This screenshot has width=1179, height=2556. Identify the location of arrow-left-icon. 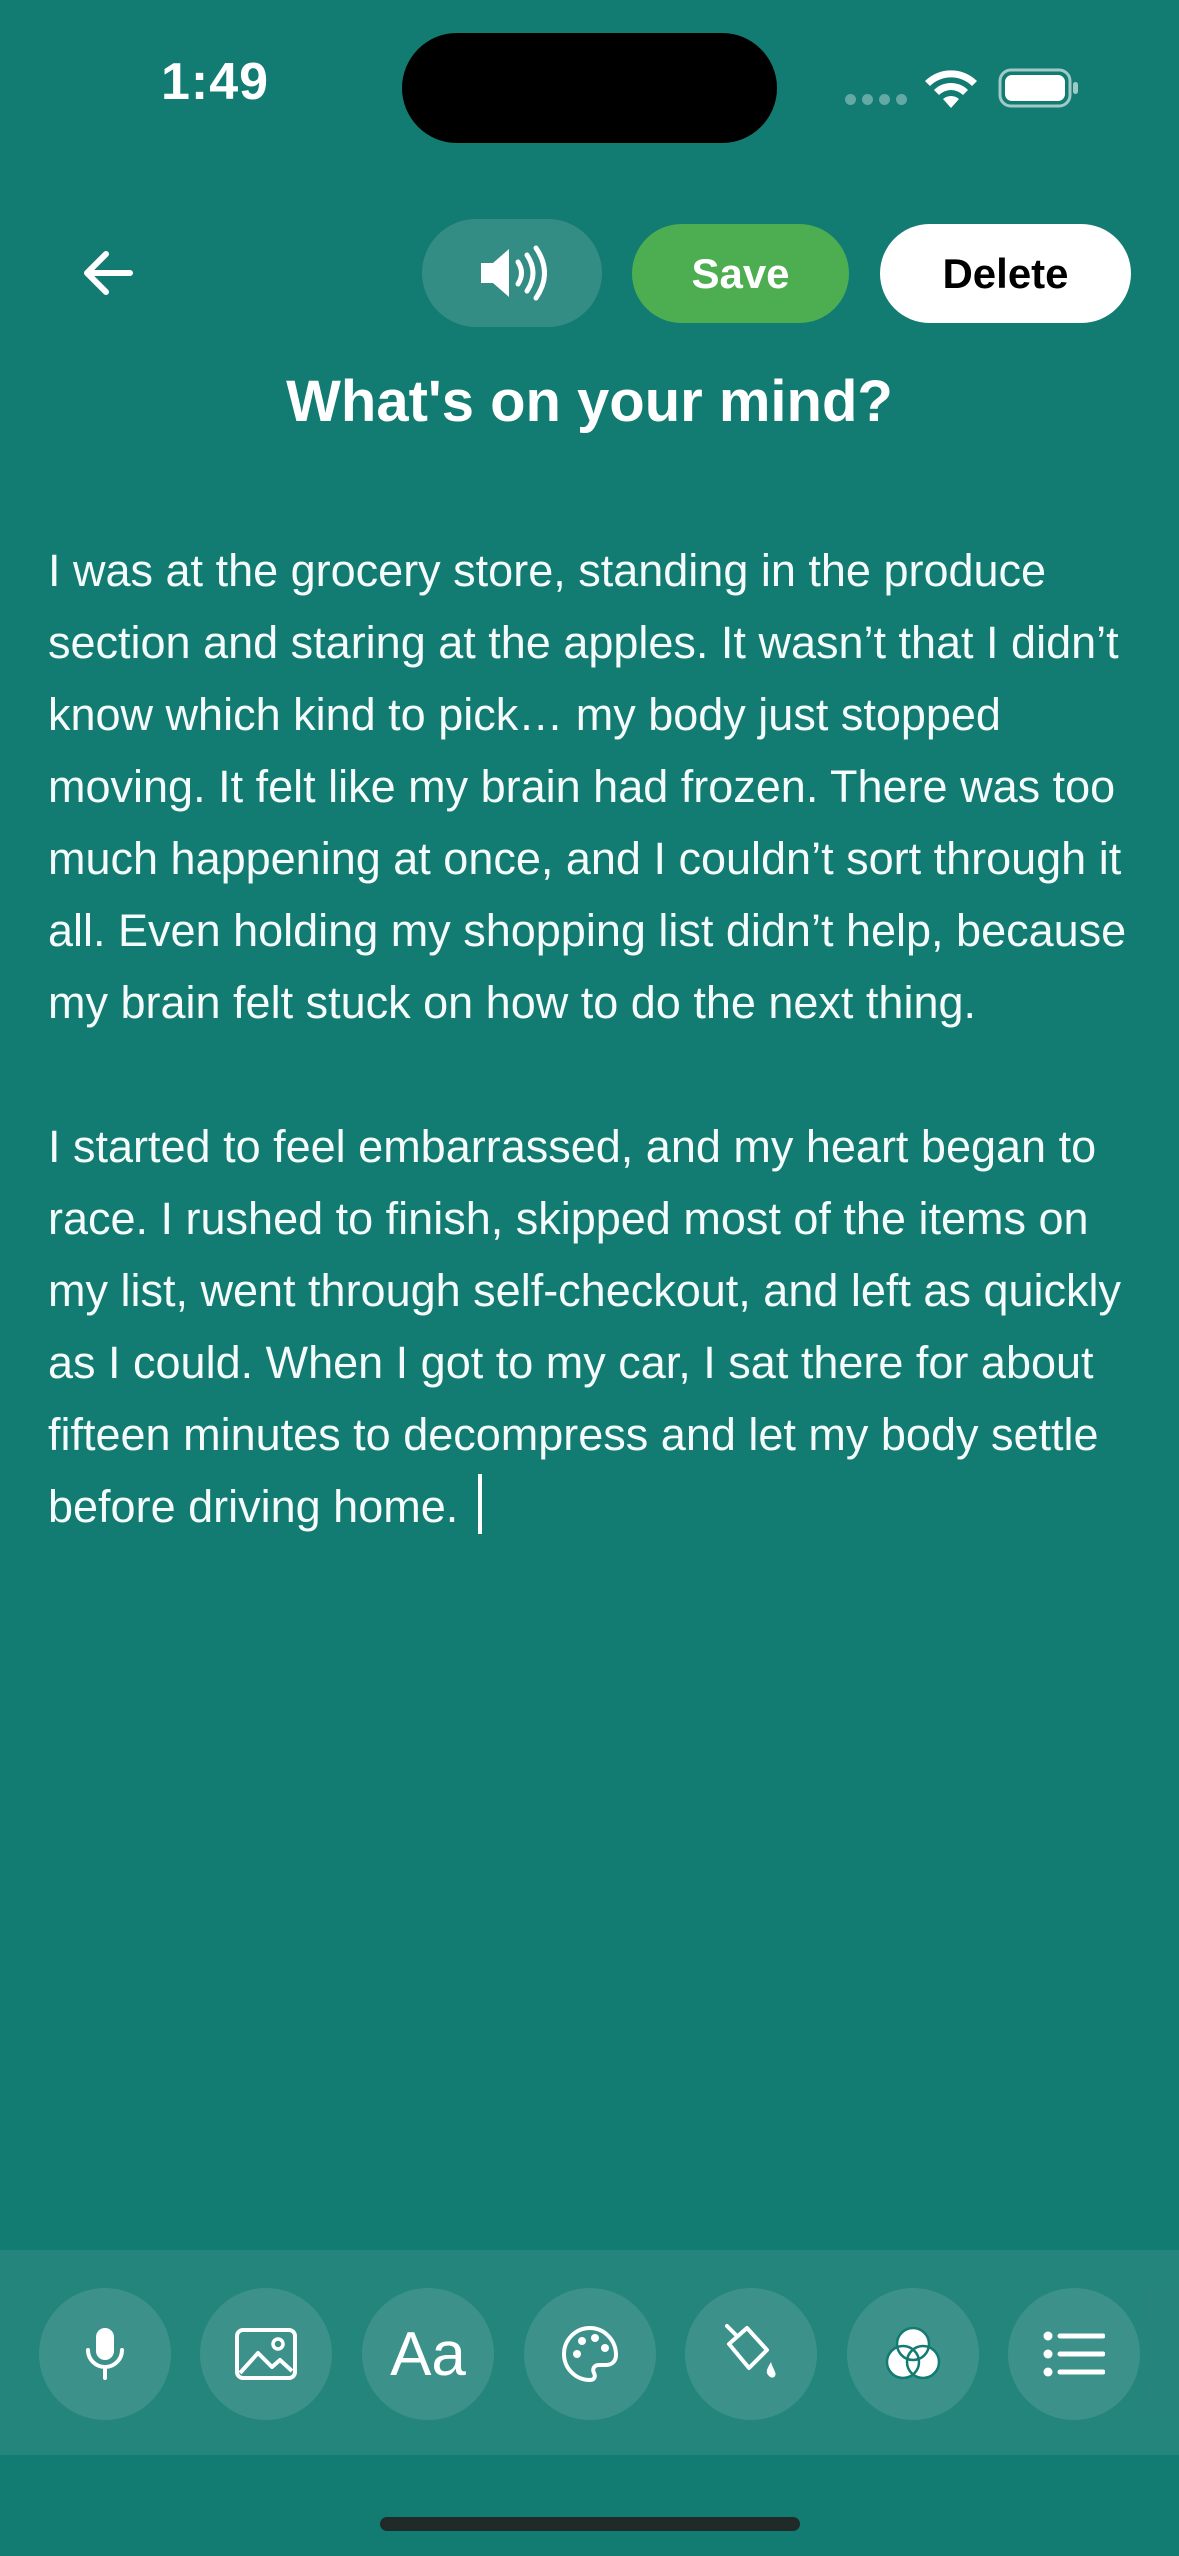
(108, 273).